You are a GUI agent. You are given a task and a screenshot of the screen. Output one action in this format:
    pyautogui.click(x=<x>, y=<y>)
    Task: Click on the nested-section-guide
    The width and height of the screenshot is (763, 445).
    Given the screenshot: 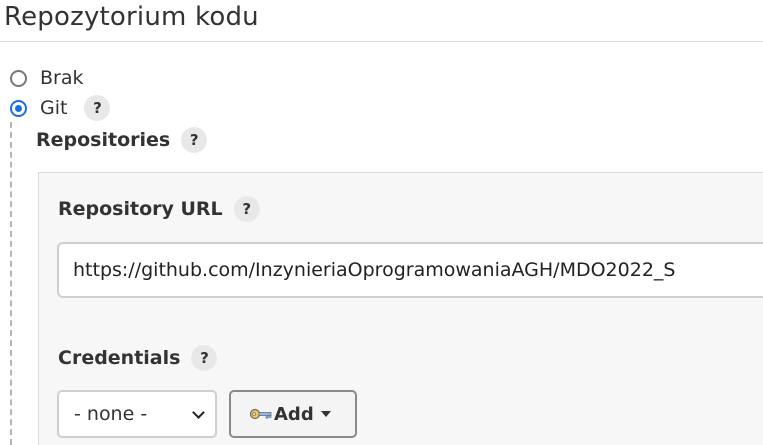 What is the action you would take?
    pyautogui.click(x=11, y=283)
    